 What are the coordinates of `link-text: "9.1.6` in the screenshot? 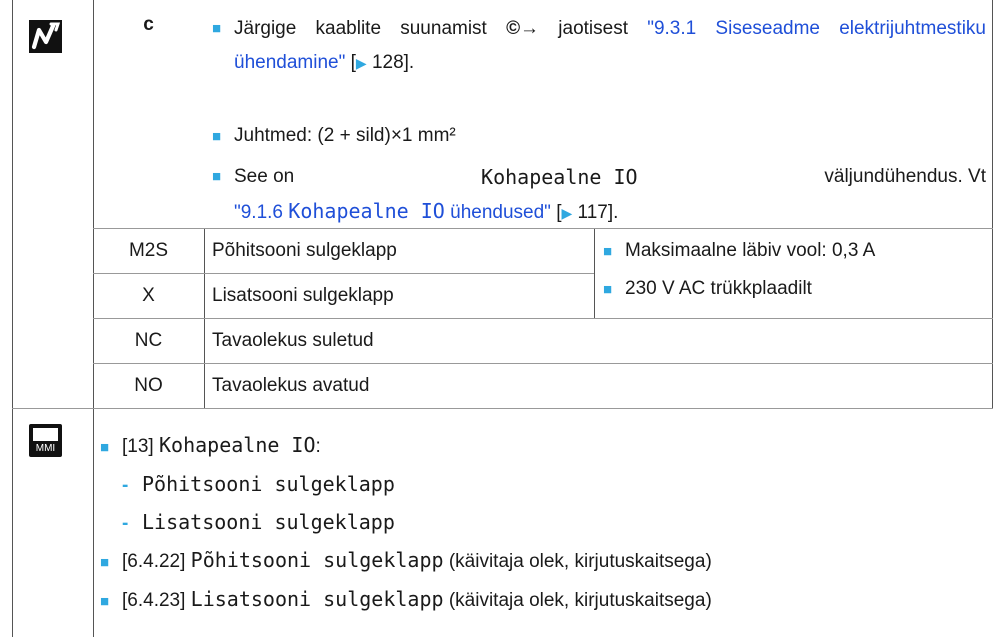 It's located at (259, 212).